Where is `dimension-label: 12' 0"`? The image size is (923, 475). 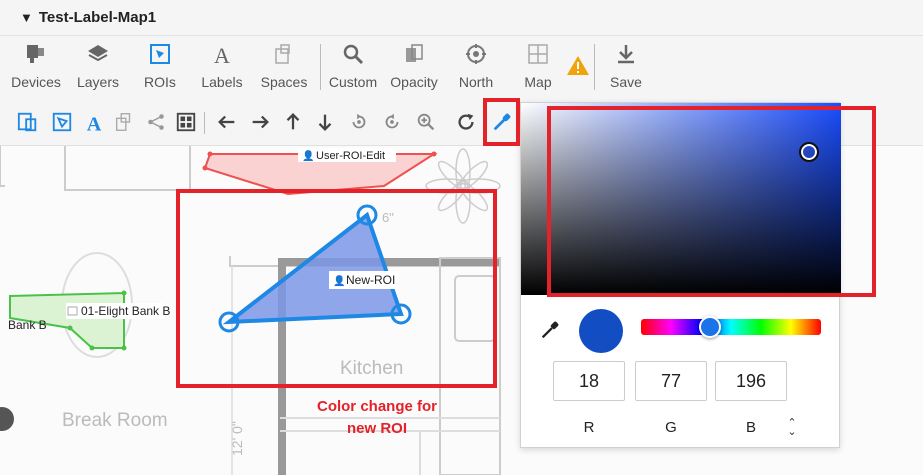
dimension-label: 12' 0" is located at coordinates (237, 438).